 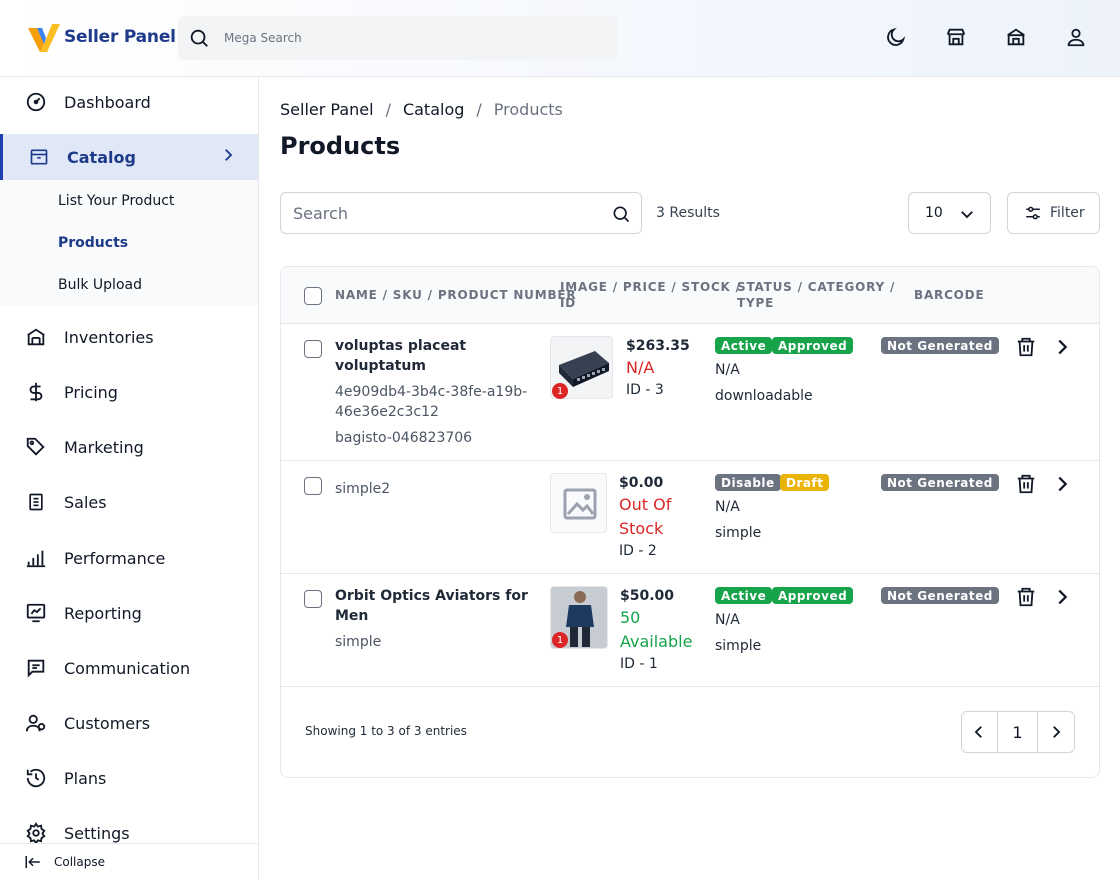 I want to click on status-badge: Active, so click(x=744, y=345).